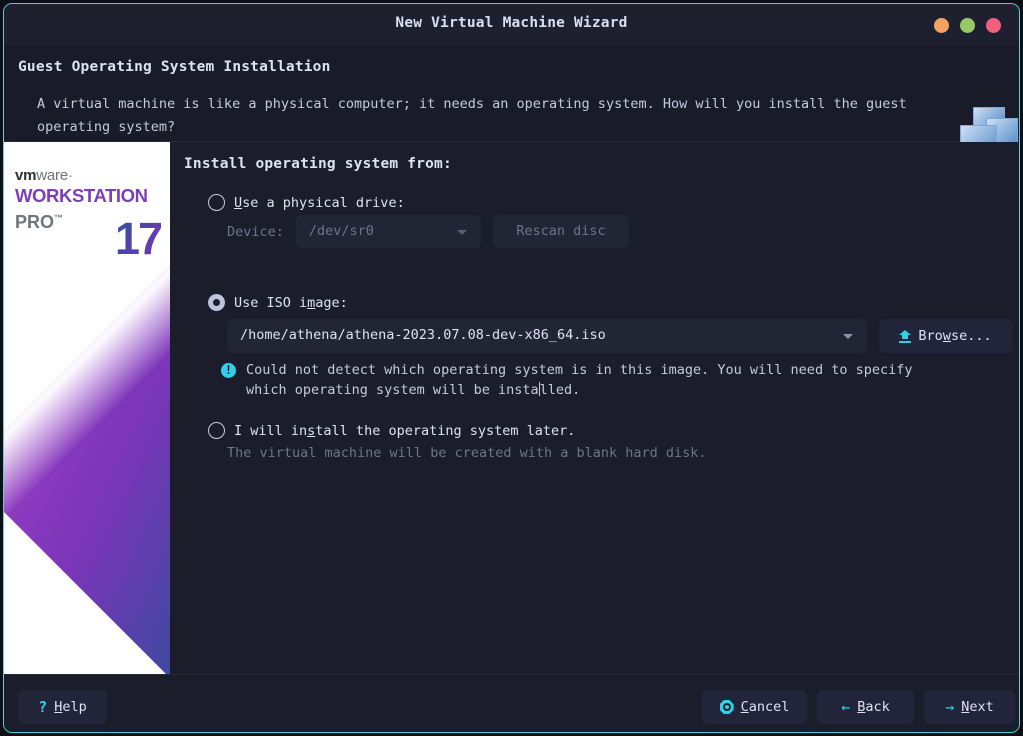  I want to click on warning-line-2-pre: which operating system will be insta, so click(392, 390).